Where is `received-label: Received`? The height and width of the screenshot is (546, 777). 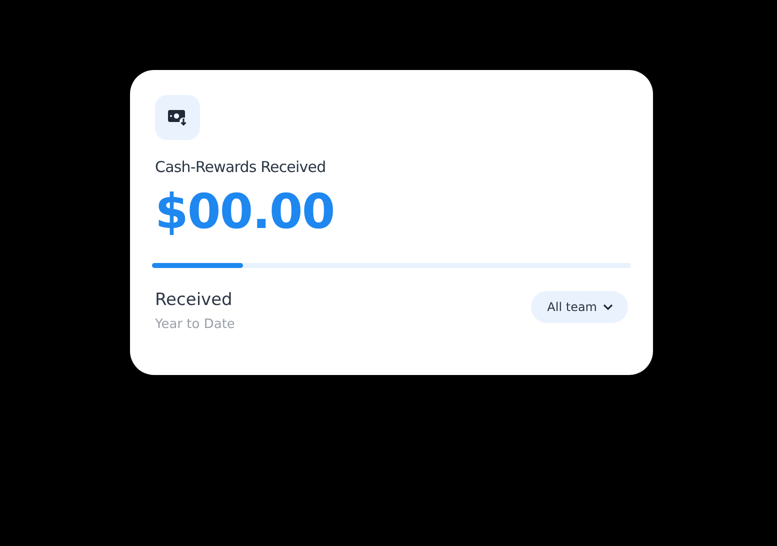 received-label: Received is located at coordinates (194, 300).